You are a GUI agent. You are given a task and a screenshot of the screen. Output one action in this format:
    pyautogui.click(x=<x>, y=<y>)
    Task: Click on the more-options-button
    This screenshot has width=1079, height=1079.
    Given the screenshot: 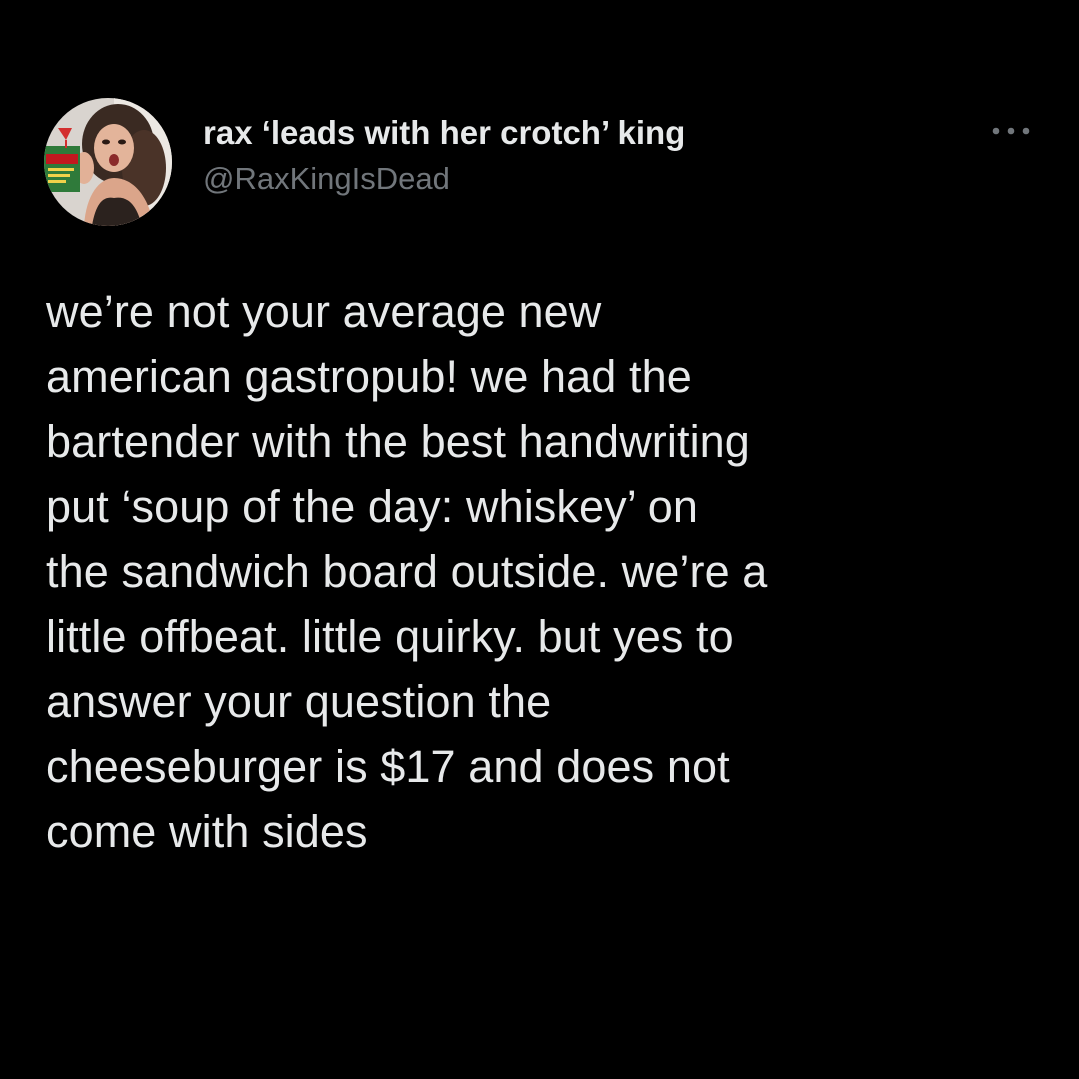 What is the action you would take?
    pyautogui.click(x=1011, y=131)
    